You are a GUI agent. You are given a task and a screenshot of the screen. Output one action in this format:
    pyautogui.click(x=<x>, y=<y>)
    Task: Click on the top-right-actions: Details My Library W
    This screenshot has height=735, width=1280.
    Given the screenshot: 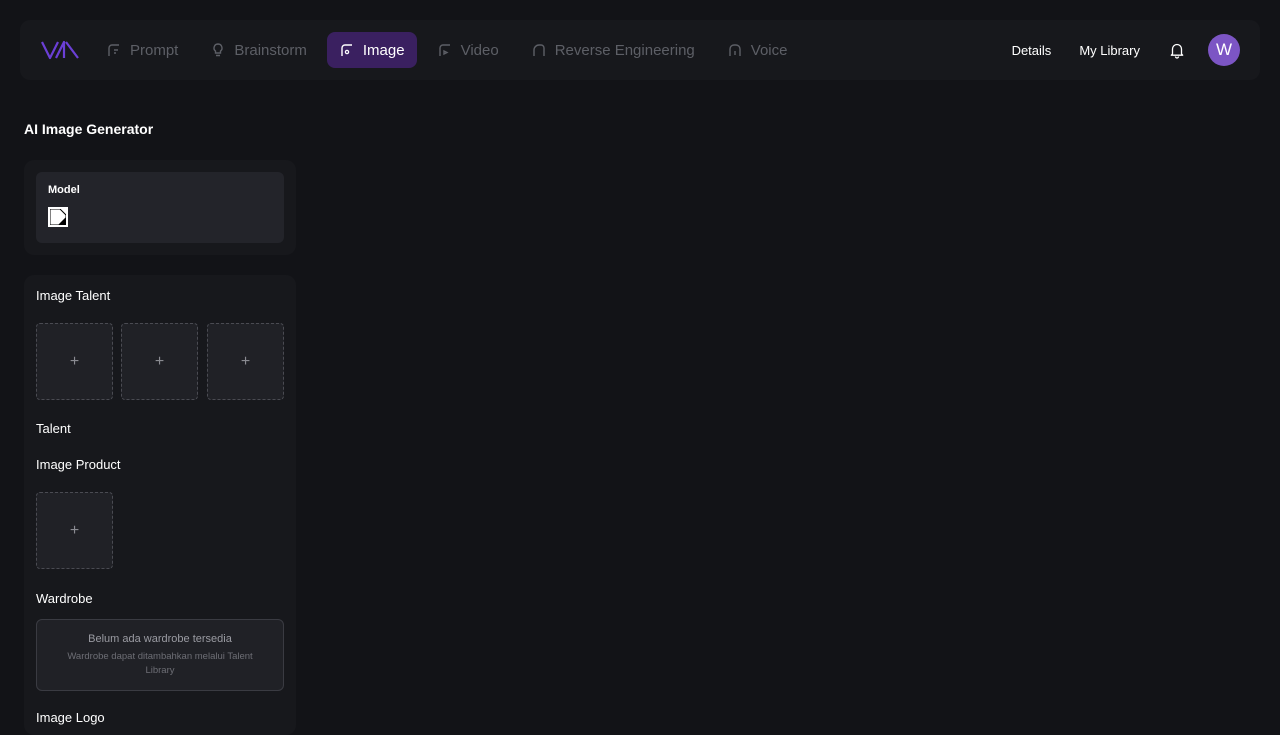 What is the action you would take?
    pyautogui.click(x=1126, y=50)
    